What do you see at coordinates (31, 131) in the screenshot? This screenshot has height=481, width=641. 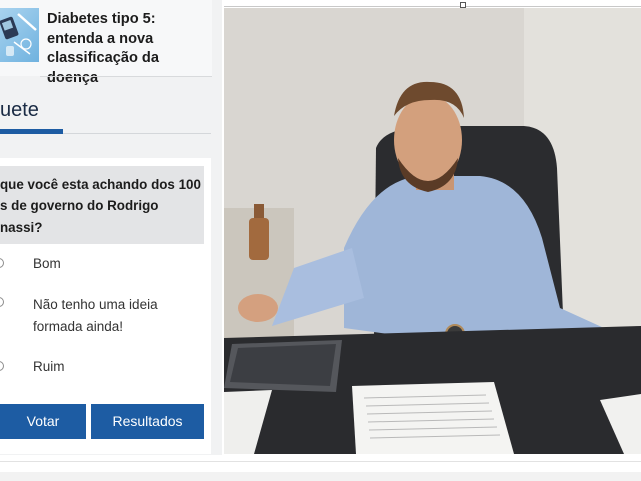 I see `section-accent-bar` at bounding box center [31, 131].